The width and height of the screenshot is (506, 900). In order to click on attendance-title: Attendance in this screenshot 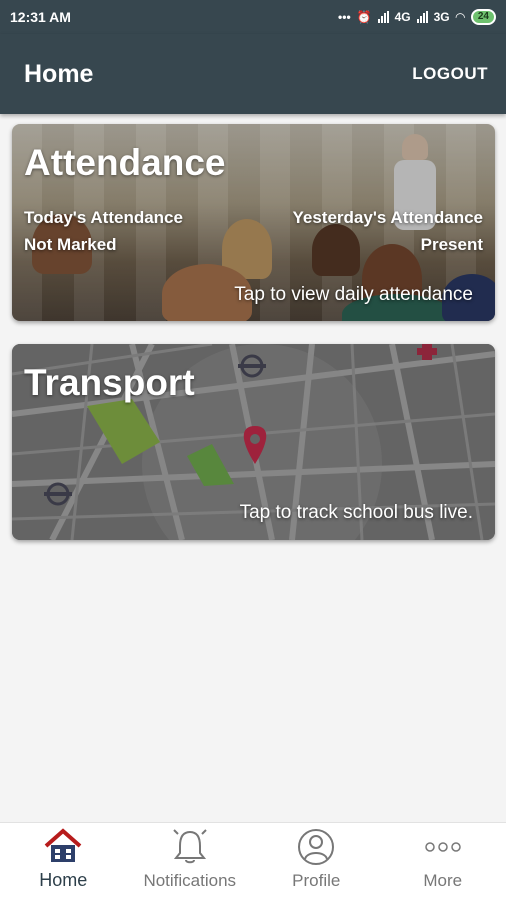, I will do `click(125, 162)`.